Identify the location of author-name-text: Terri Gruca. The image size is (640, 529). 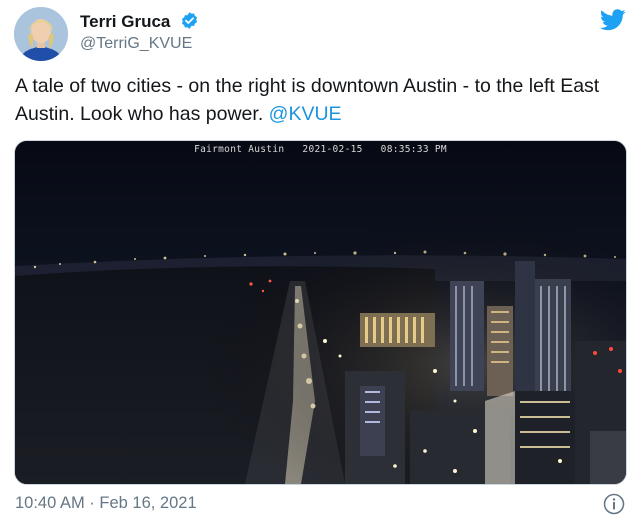
(125, 21).